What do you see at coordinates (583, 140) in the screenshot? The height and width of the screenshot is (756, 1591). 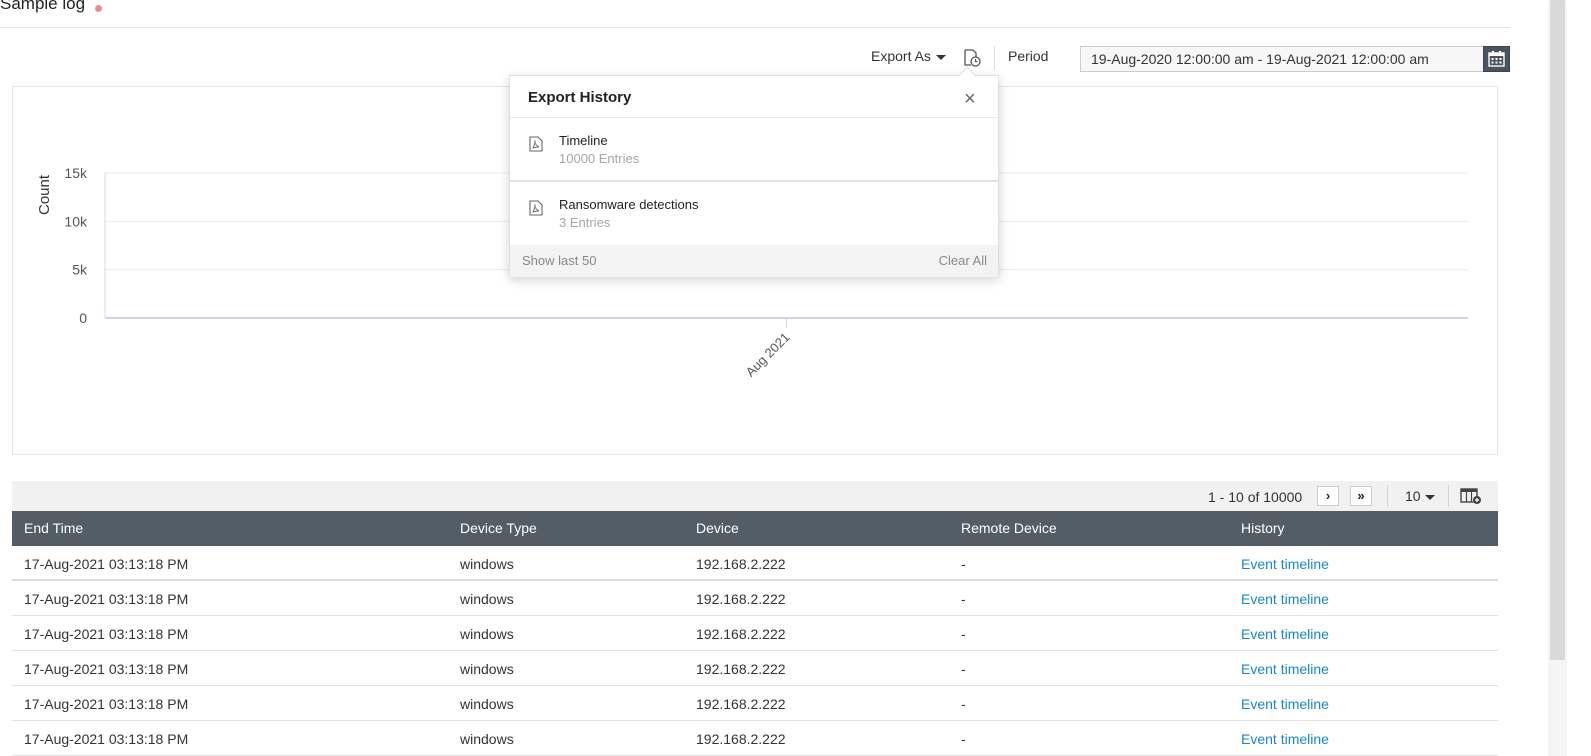 I see `export-item-name: Timeline` at bounding box center [583, 140].